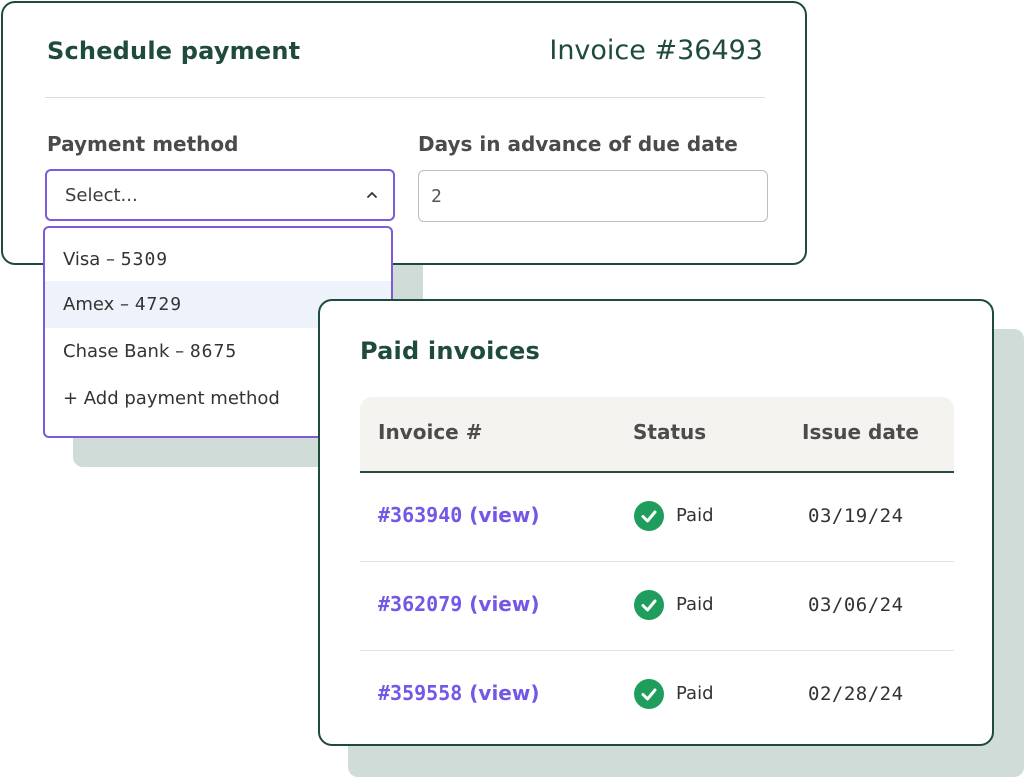 This screenshot has height=777, width=1024. I want to click on days-in-advance-label: Days in advance of due date, so click(578, 144).